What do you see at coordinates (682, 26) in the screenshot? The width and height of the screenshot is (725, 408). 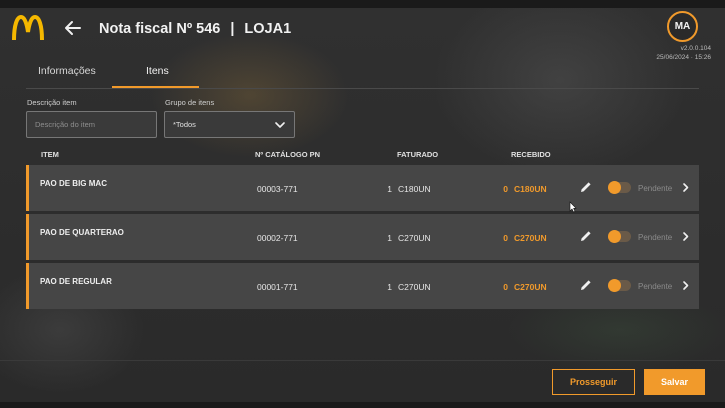 I see `avatar: MA` at bounding box center [682, 26].